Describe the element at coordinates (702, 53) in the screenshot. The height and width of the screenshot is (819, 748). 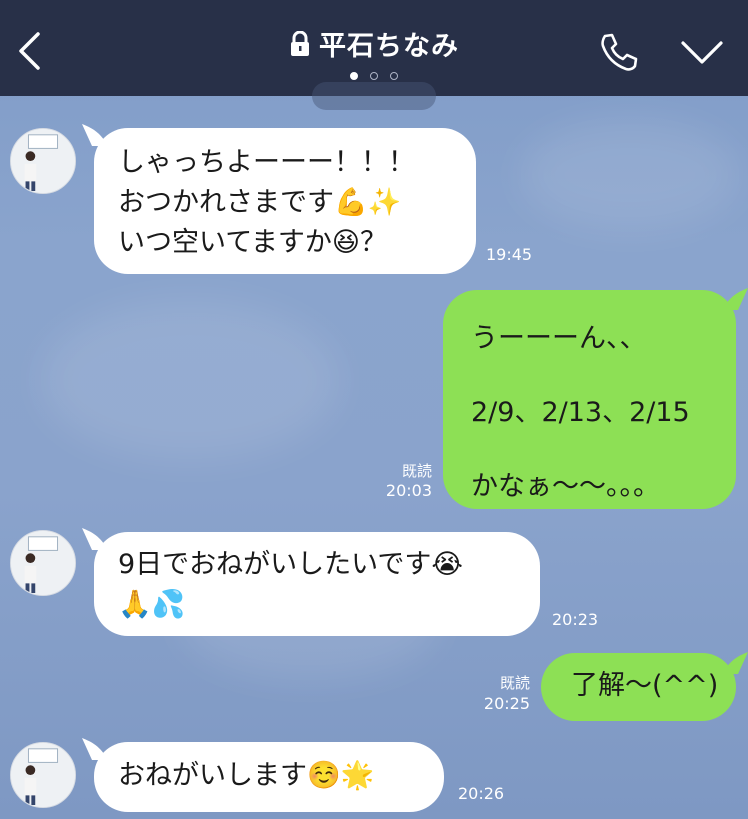
I see `chevron-down-icon` at that location.